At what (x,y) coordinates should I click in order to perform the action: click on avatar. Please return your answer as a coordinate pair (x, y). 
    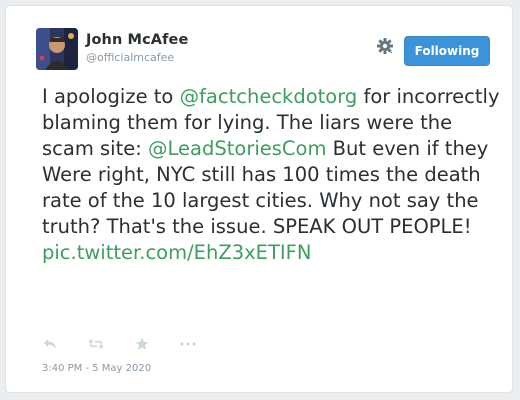
    Looking at the image, I should click on (57, 49).